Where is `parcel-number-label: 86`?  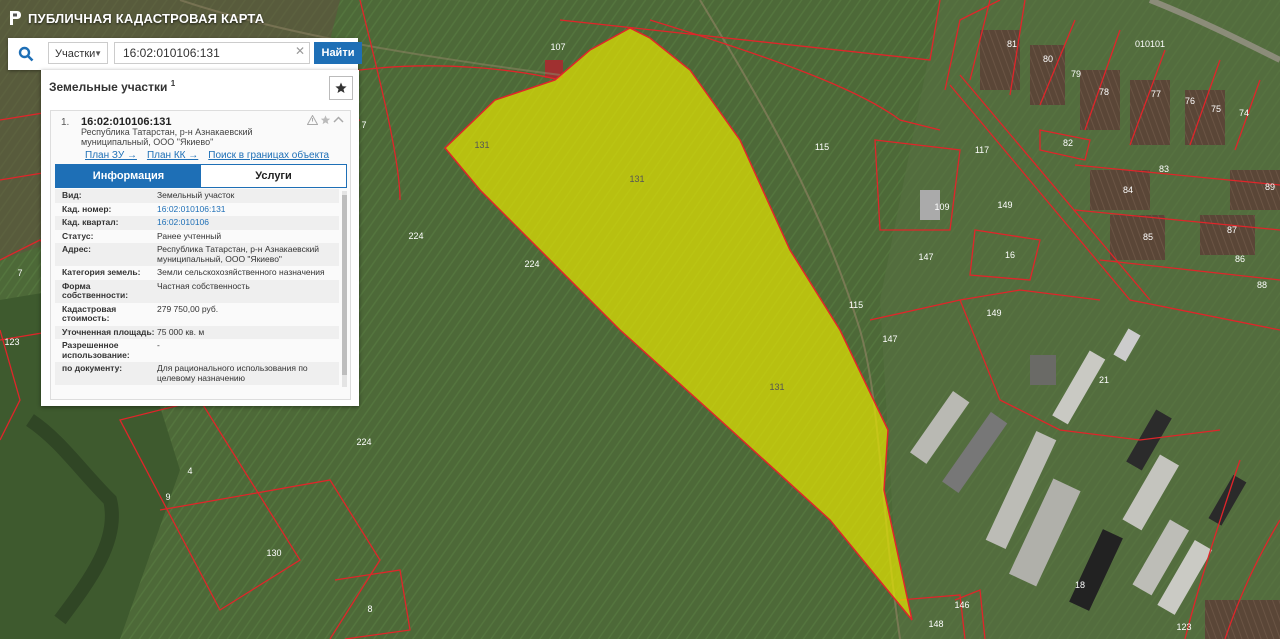
parcel-number-label: 86 is located at coordinates (1240, 259).